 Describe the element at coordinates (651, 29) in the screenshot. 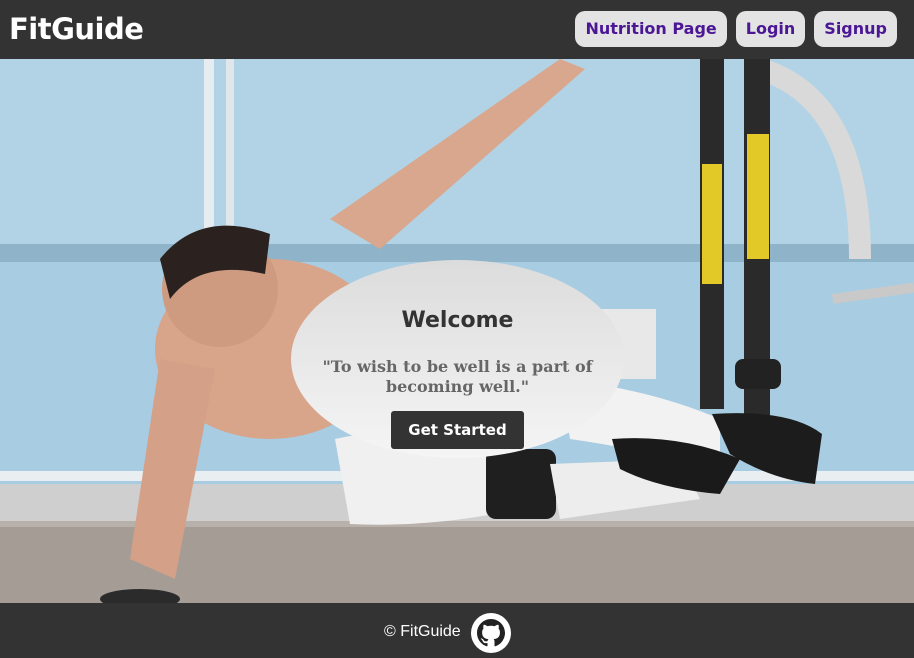

I see `nutrition-page-button: Nutrition Page` at that location.